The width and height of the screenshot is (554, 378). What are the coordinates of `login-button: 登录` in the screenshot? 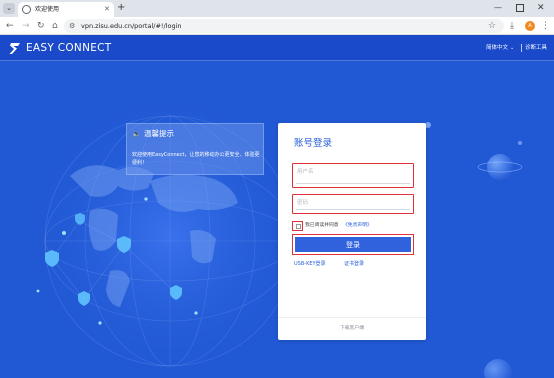 It's located at (353, 244).